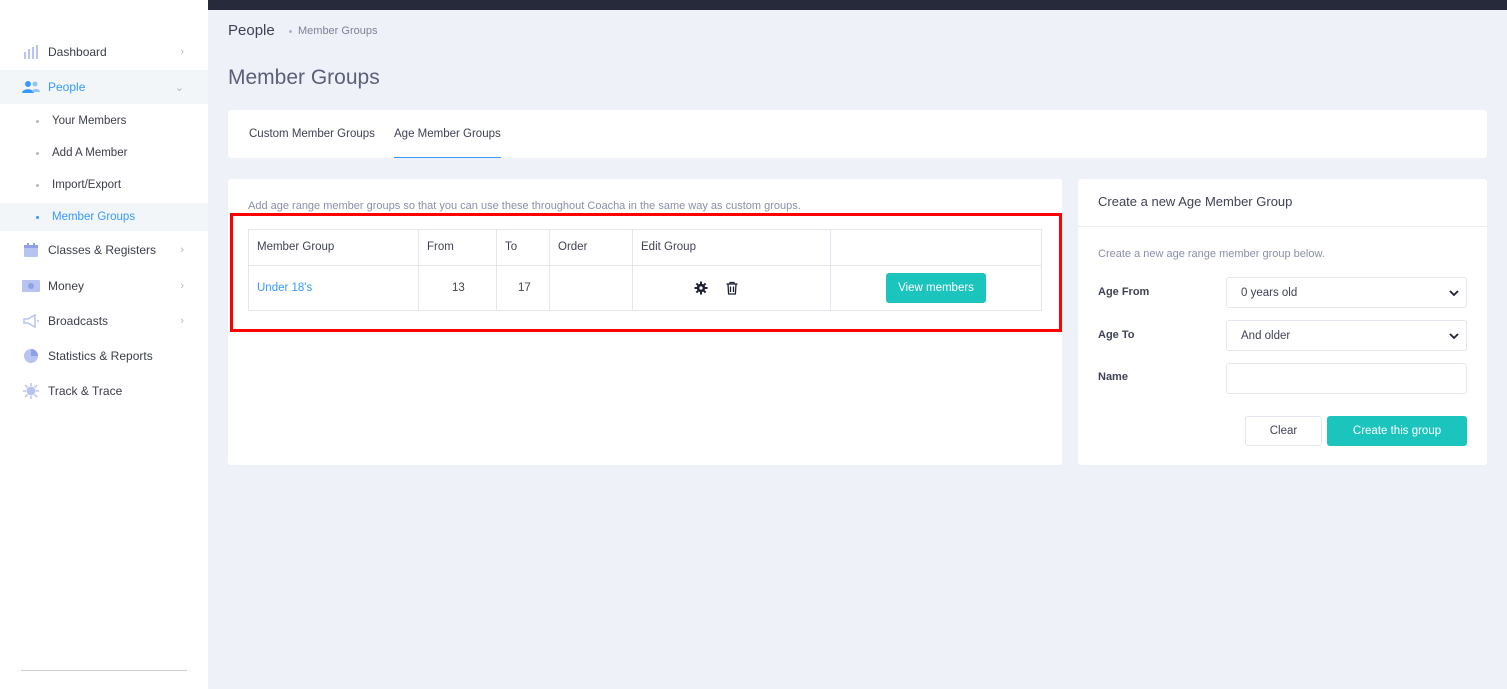 This screenshot has height=689, width=1507. I want to click on sidebar-item-label: Broadcasts, so click(78, 321).